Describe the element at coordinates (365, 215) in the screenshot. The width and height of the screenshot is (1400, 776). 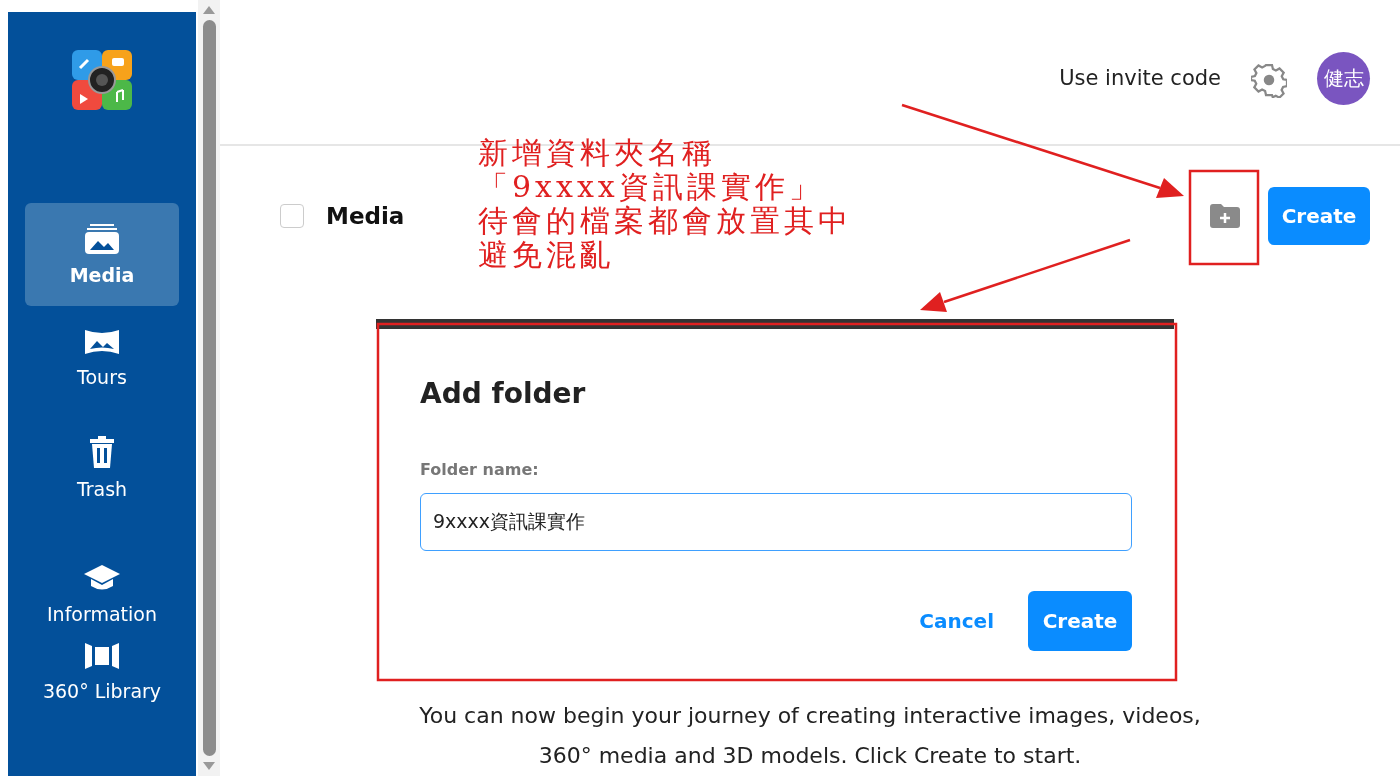
I see `section-title: Media` at that location.